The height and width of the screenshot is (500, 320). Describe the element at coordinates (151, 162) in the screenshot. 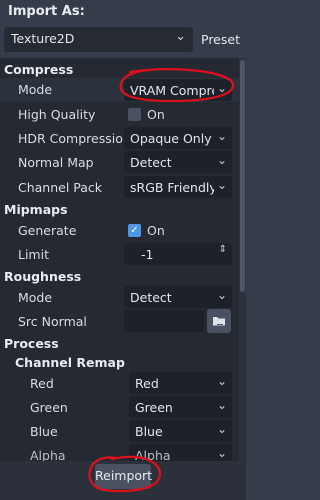

I see `normal-map-value: Detect` at that location.